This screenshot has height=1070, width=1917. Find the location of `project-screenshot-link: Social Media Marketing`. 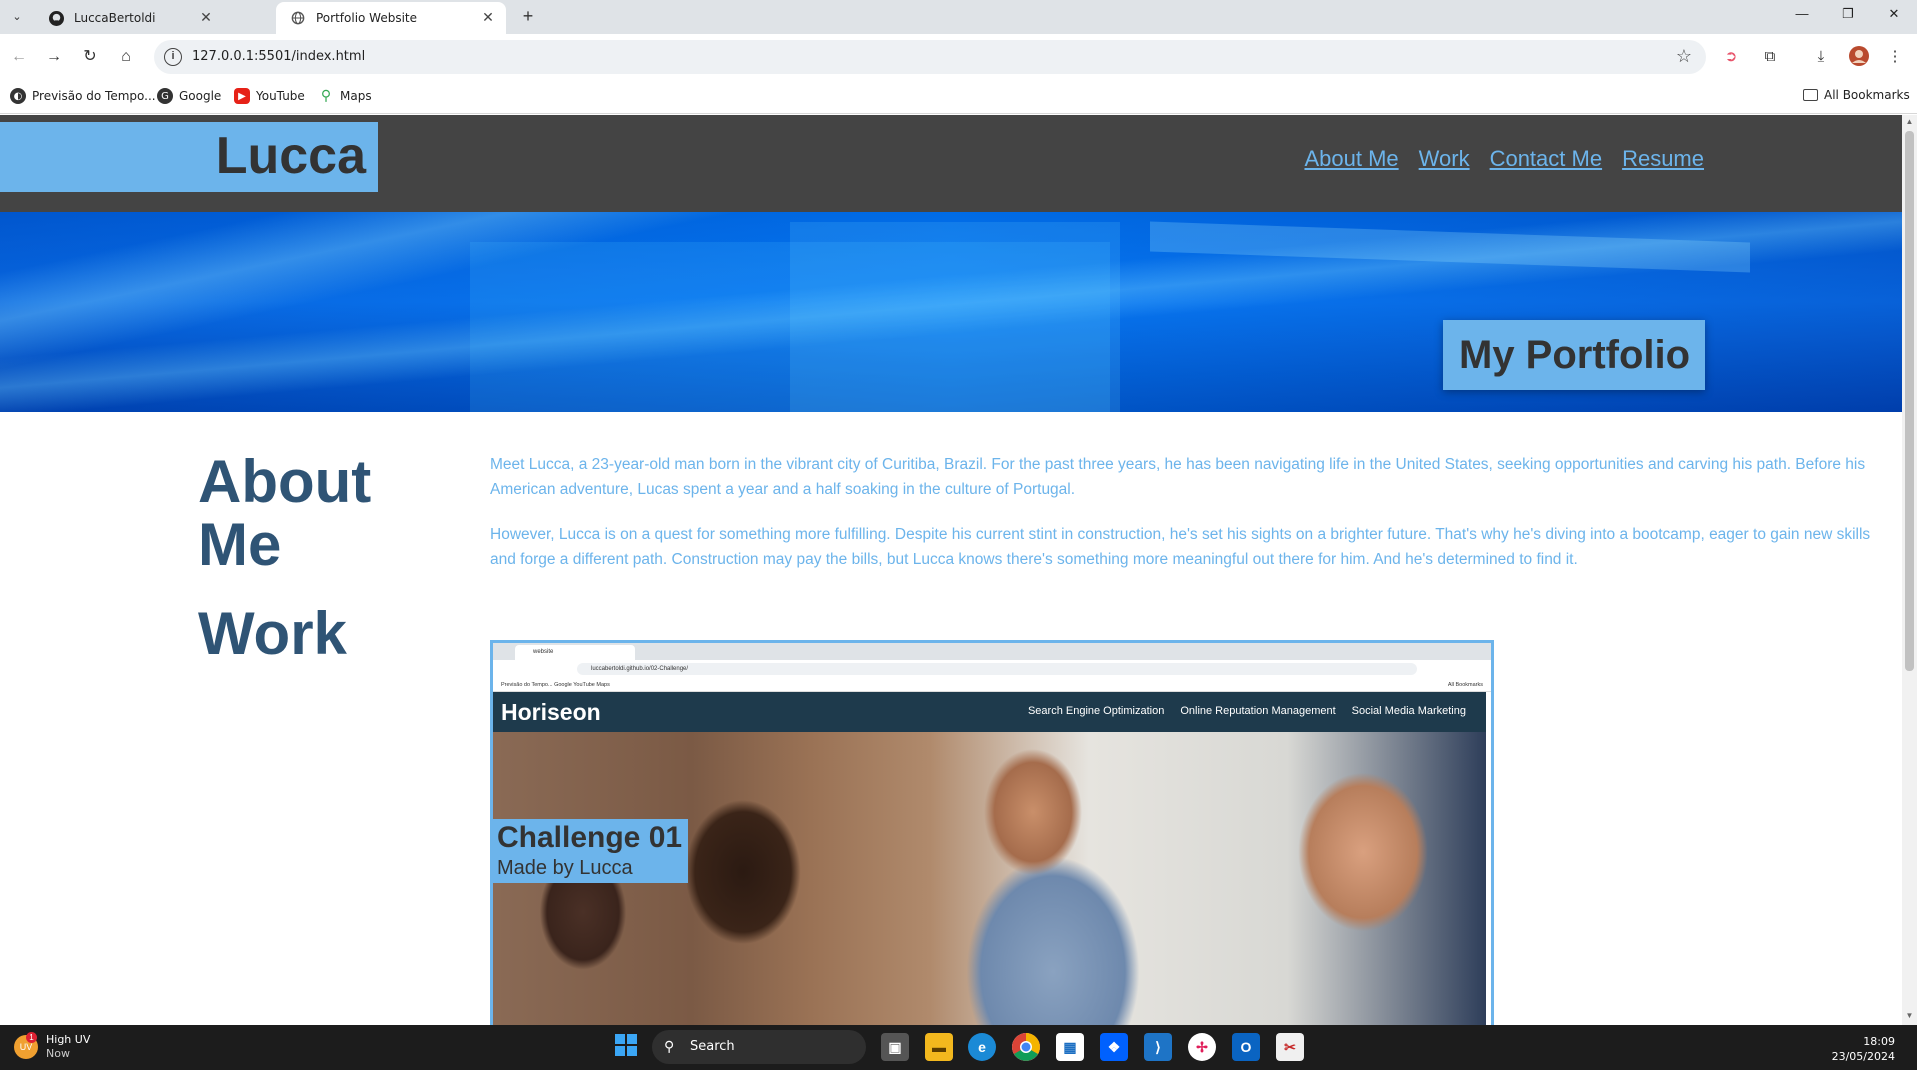

project-screenshot-link: Social Media Marketing is located at coordinates (1408, 711).